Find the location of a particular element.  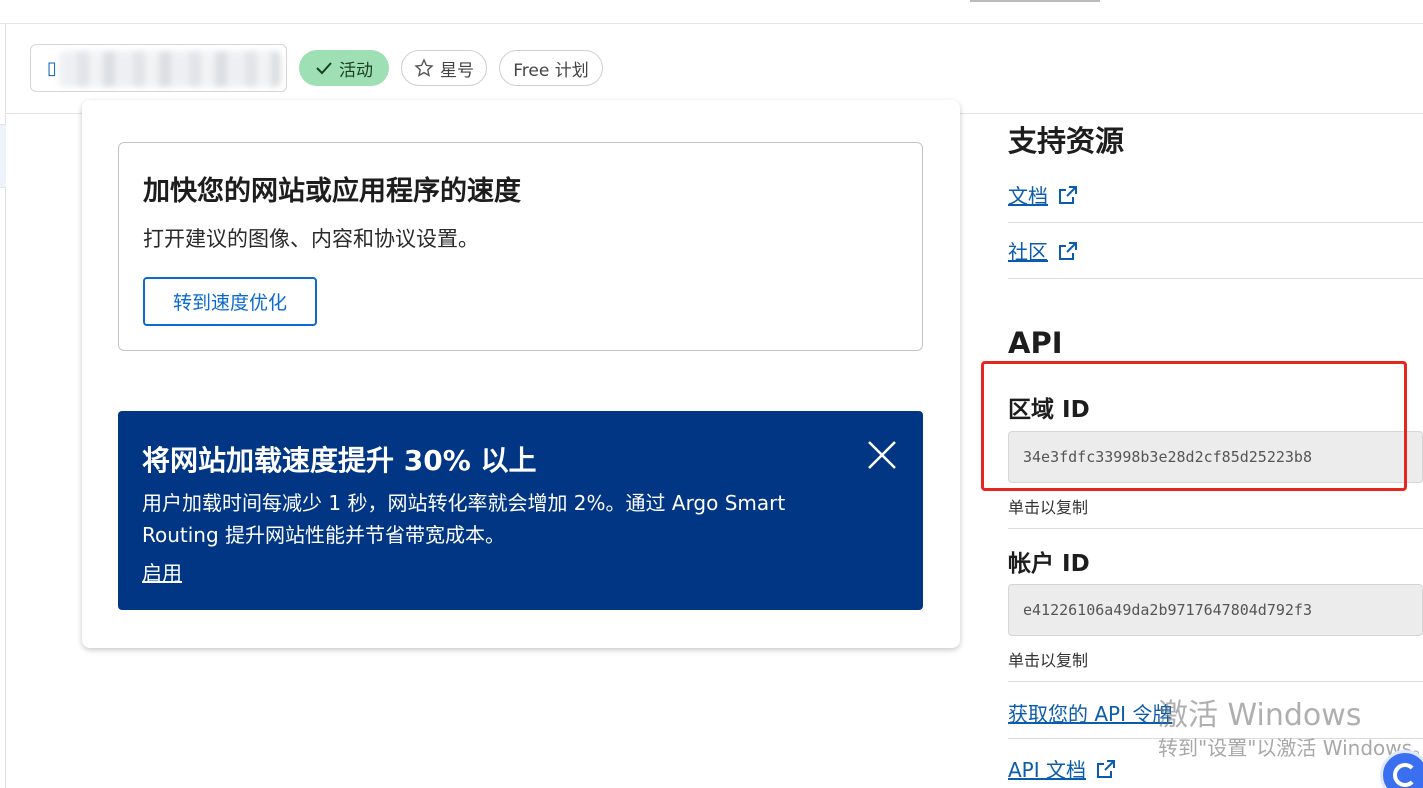

star-label: 星号 is located at coordinates (457, 70).